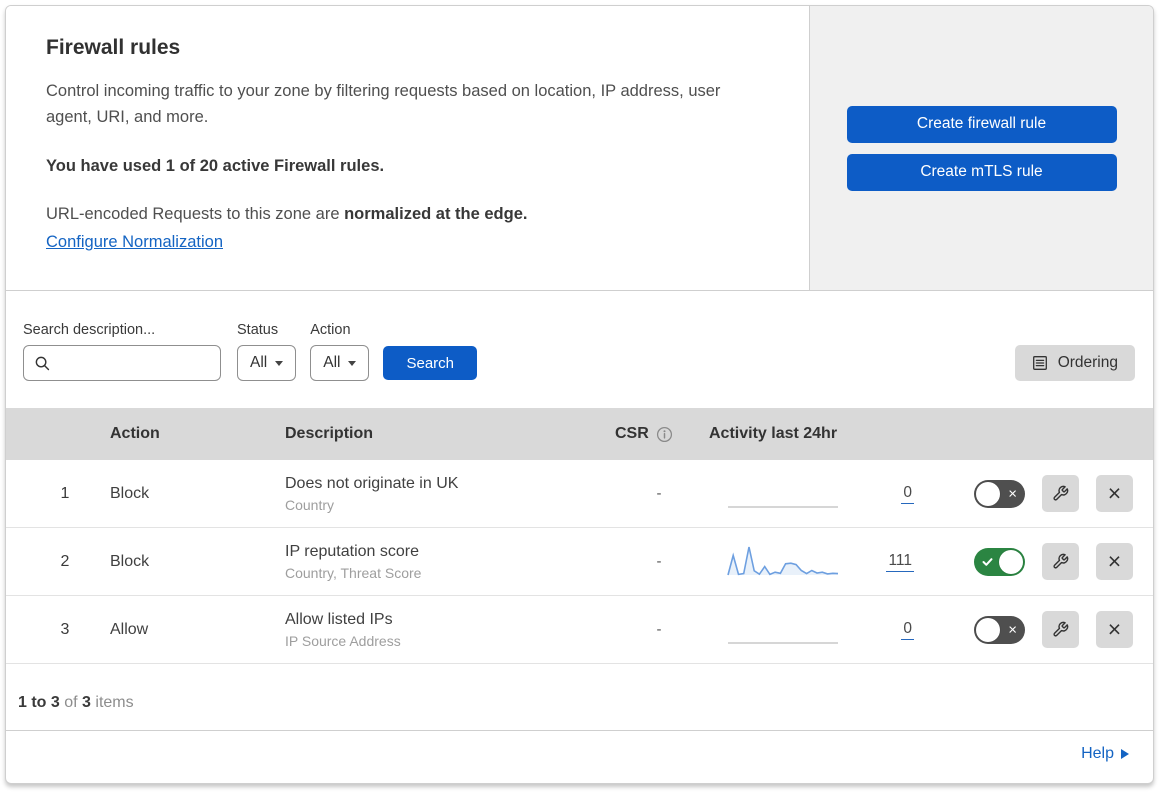 The width and height of the screenshot is (1161, 796). I want to click on items-total: 3, so click(86, 702).